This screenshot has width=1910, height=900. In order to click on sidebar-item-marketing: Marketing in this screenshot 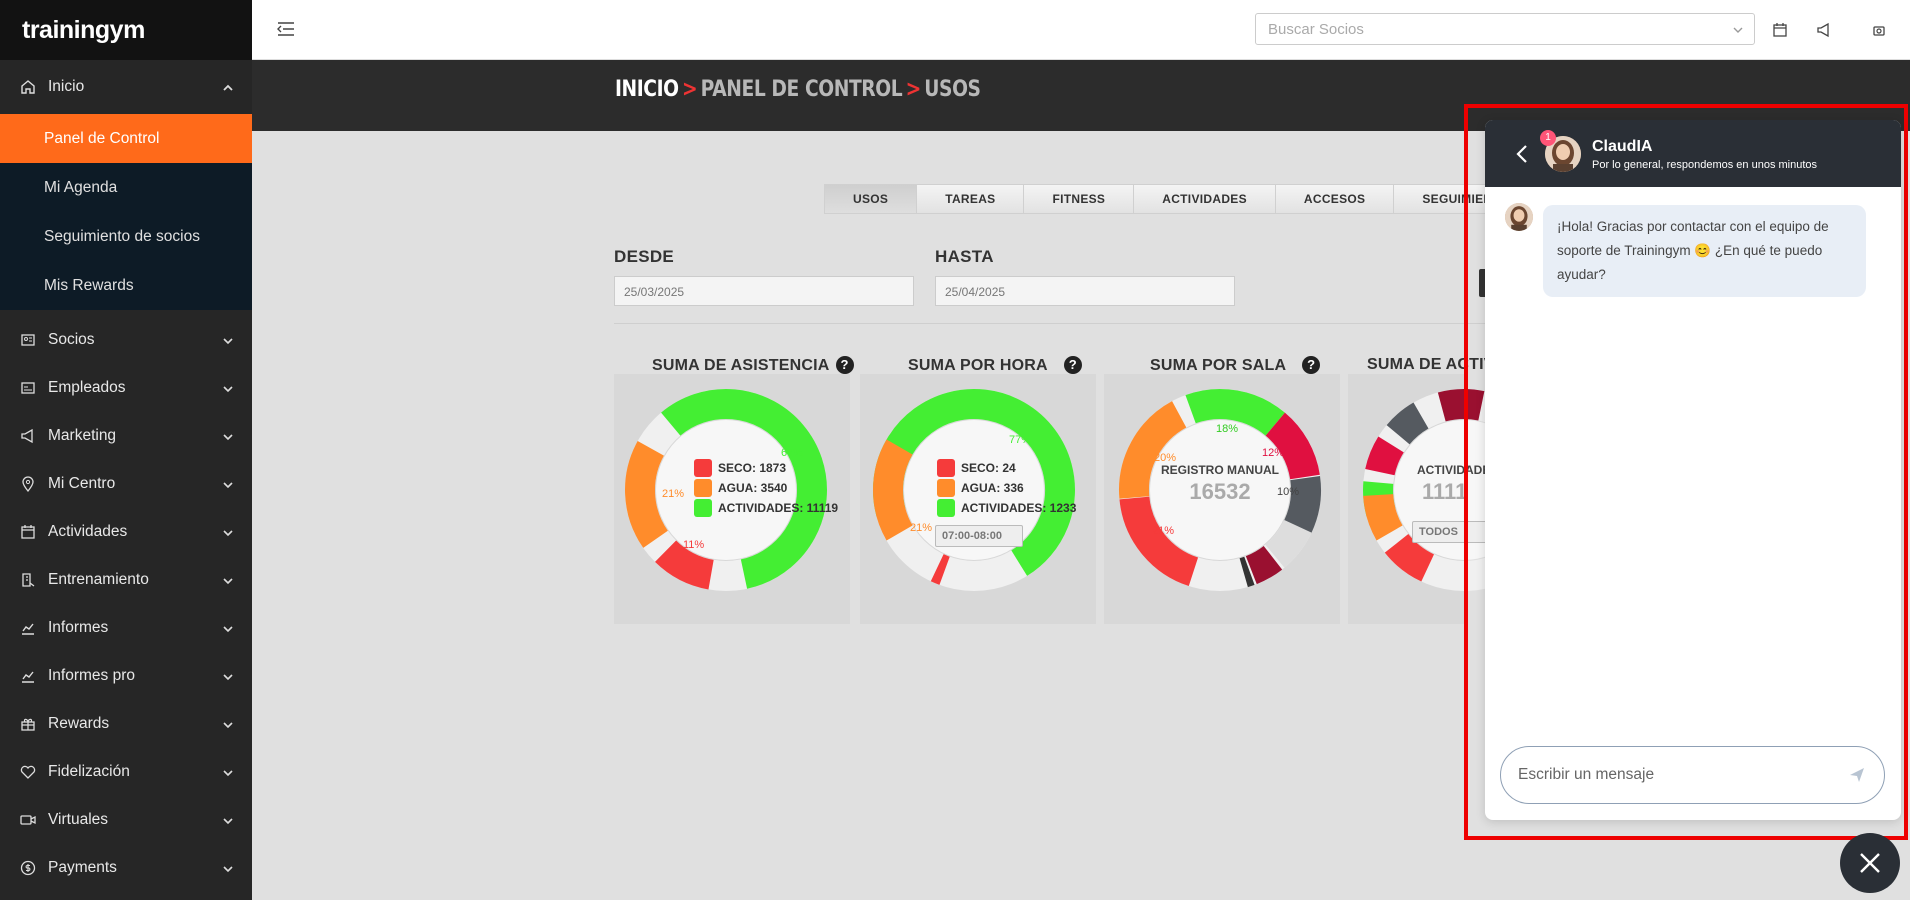, I will do `click(126, 436)`.